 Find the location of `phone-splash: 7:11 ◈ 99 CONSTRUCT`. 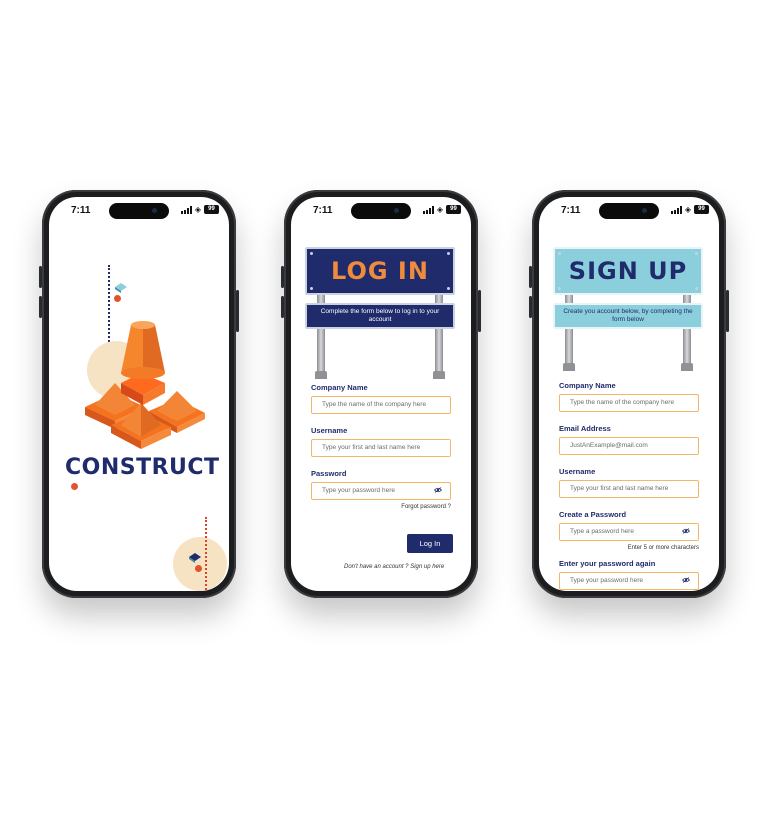

phone-splash: 7:11 ◈ 99 CONSTRUCT is located at coordinates (139, 394).